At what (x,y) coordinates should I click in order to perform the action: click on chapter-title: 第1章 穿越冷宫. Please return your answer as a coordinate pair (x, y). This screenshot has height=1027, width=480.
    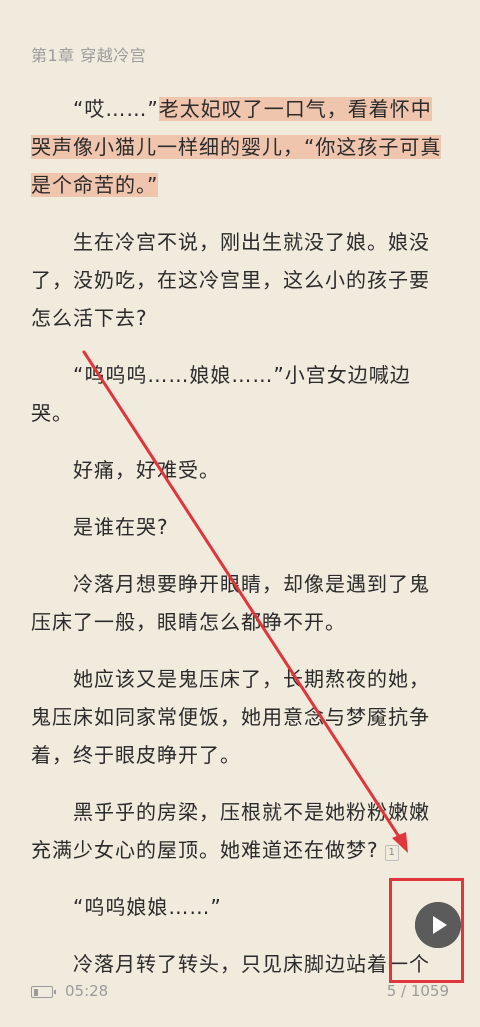
    Looking at the image, I should click on (89, 55).